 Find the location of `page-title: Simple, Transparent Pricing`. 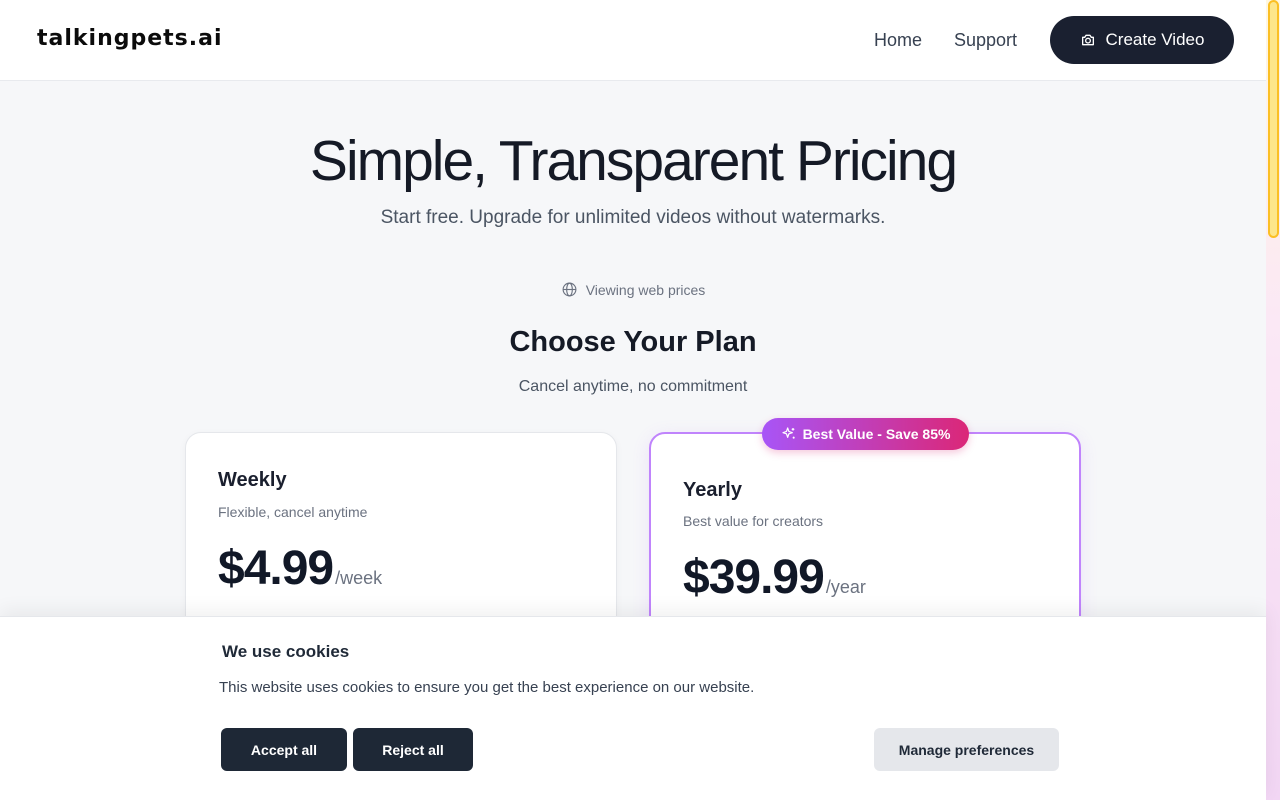

page-title: Simple, Transparent Pricing is located at coordinates (633, 161).